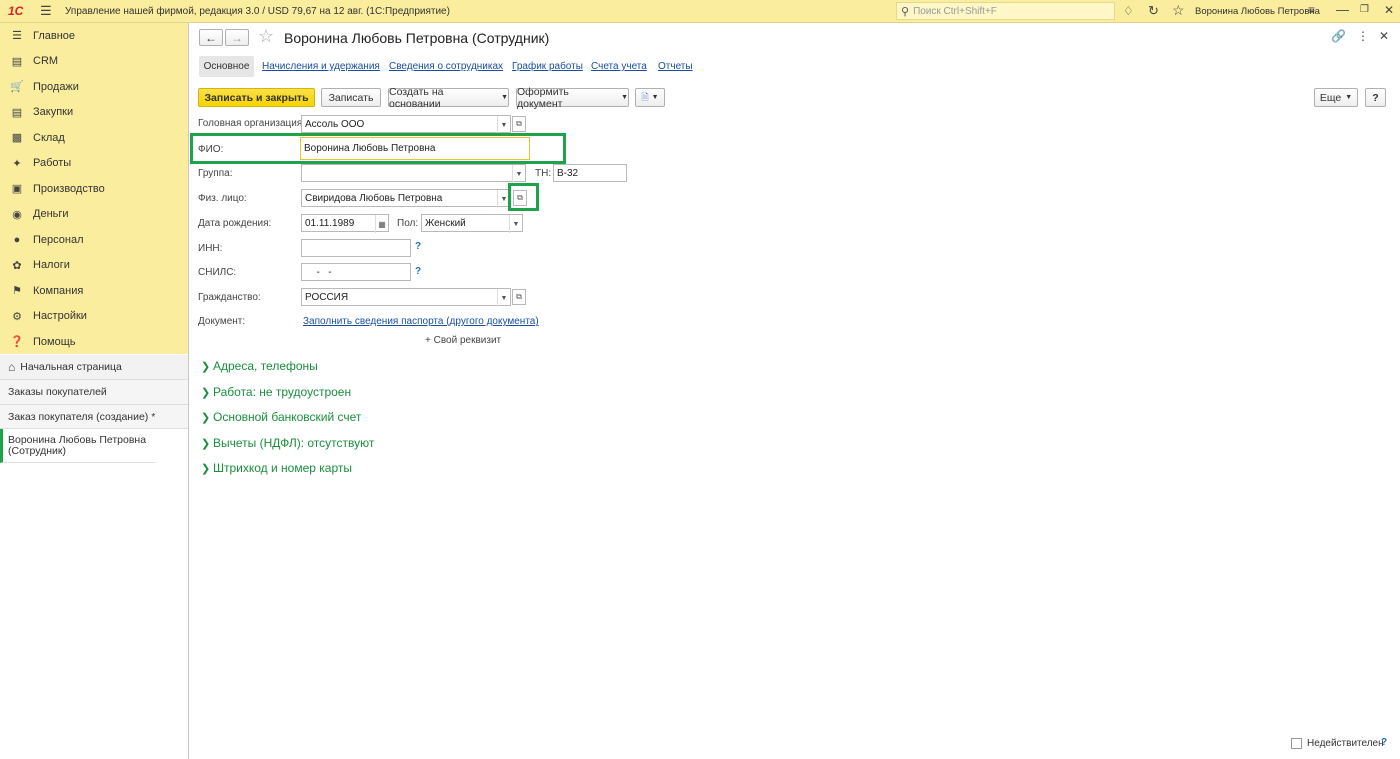 Image resolution: width=1400 pixels, height=759 pixels. Describe the element at coordinates (547, 66) in the screenshot. I see `tab-schedule: График работы` at that location.